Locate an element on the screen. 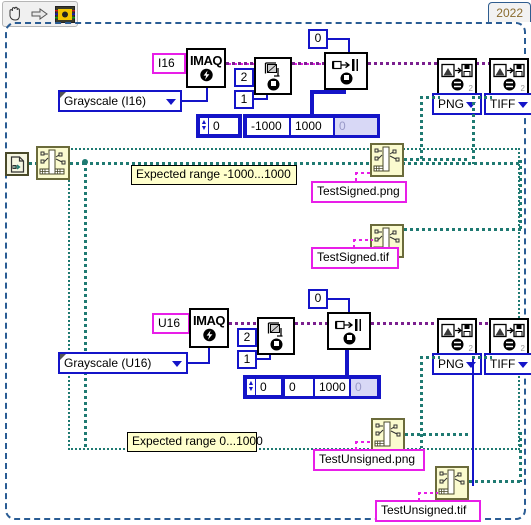 This screenshot has width=531, height=525. array-index-control-signed: ▲ ▼ 0 is located at coordinates (219, 126).